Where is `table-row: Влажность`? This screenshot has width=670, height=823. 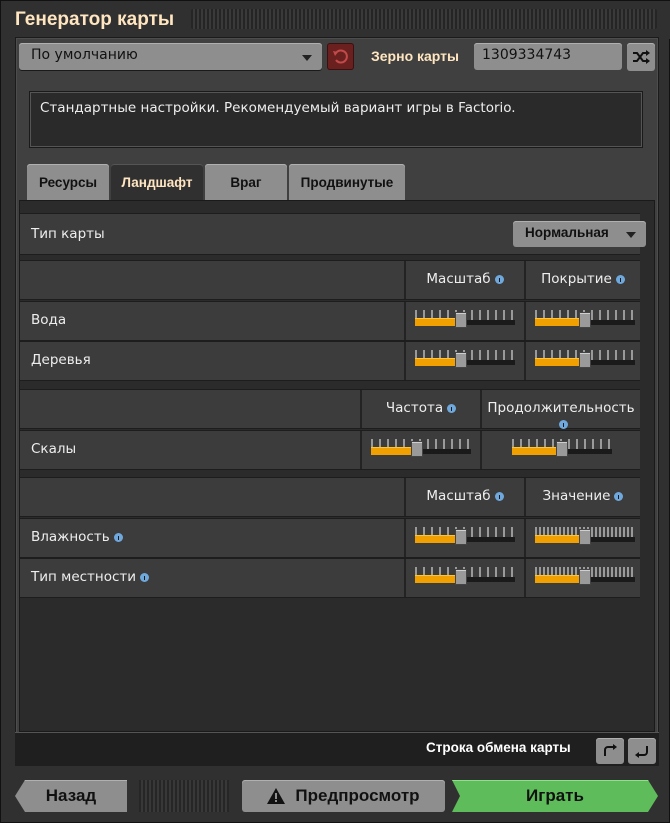
table-row: Влажность is located at coordinates (330, 538).